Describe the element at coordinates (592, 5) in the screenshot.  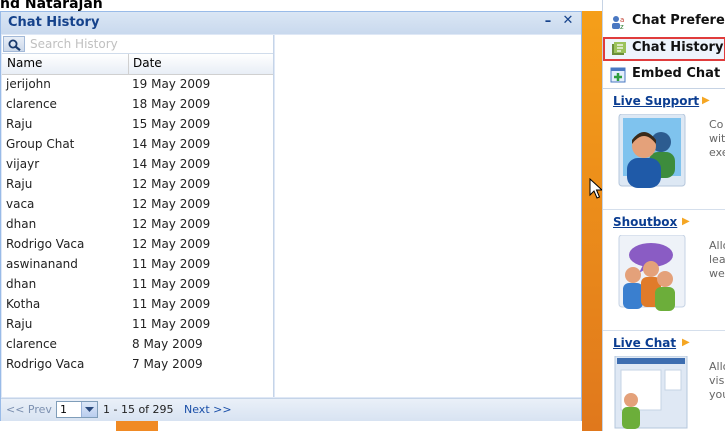
I see `strip-top-gap` at that location.